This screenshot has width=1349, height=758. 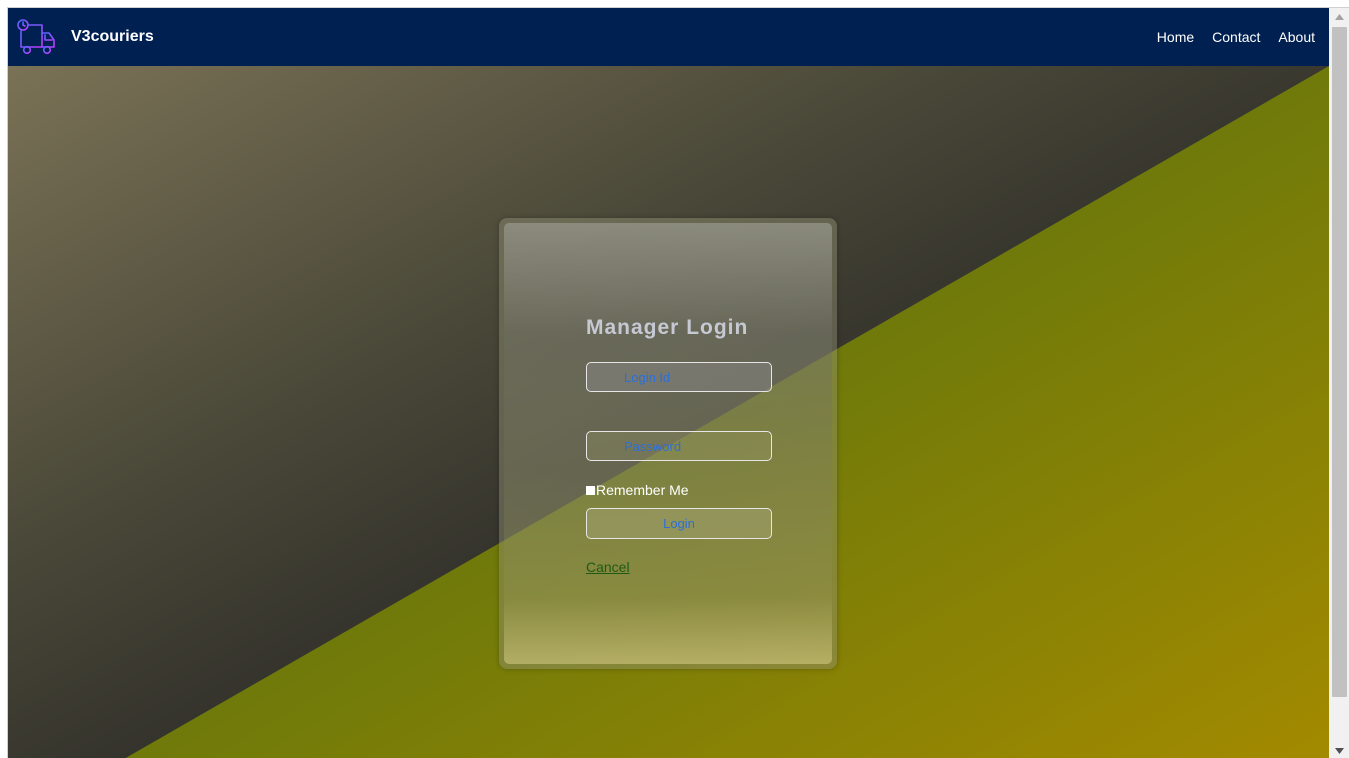 What do you see at coordinates (642, 490) in the screenshot?
I see `remember-me-label: Remember Me` at bounding box center [642, 490].